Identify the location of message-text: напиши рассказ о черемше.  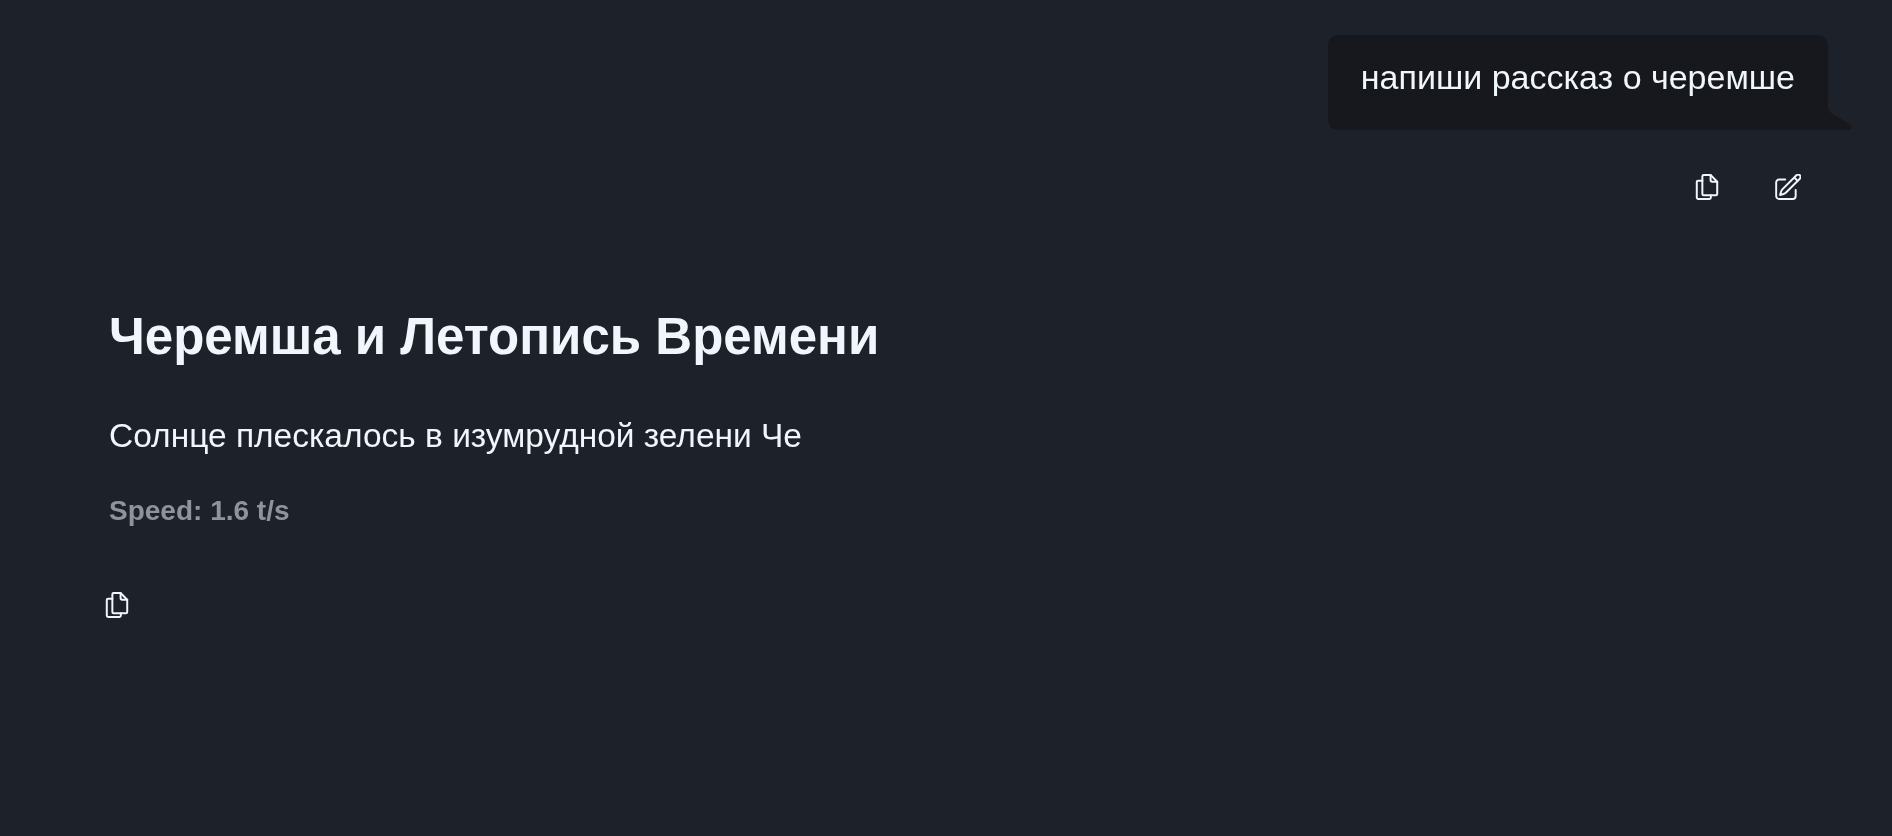
(1577, 77).